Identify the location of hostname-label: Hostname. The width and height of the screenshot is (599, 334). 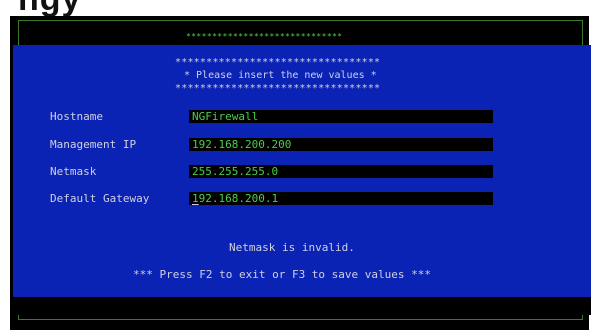
(76, 116).